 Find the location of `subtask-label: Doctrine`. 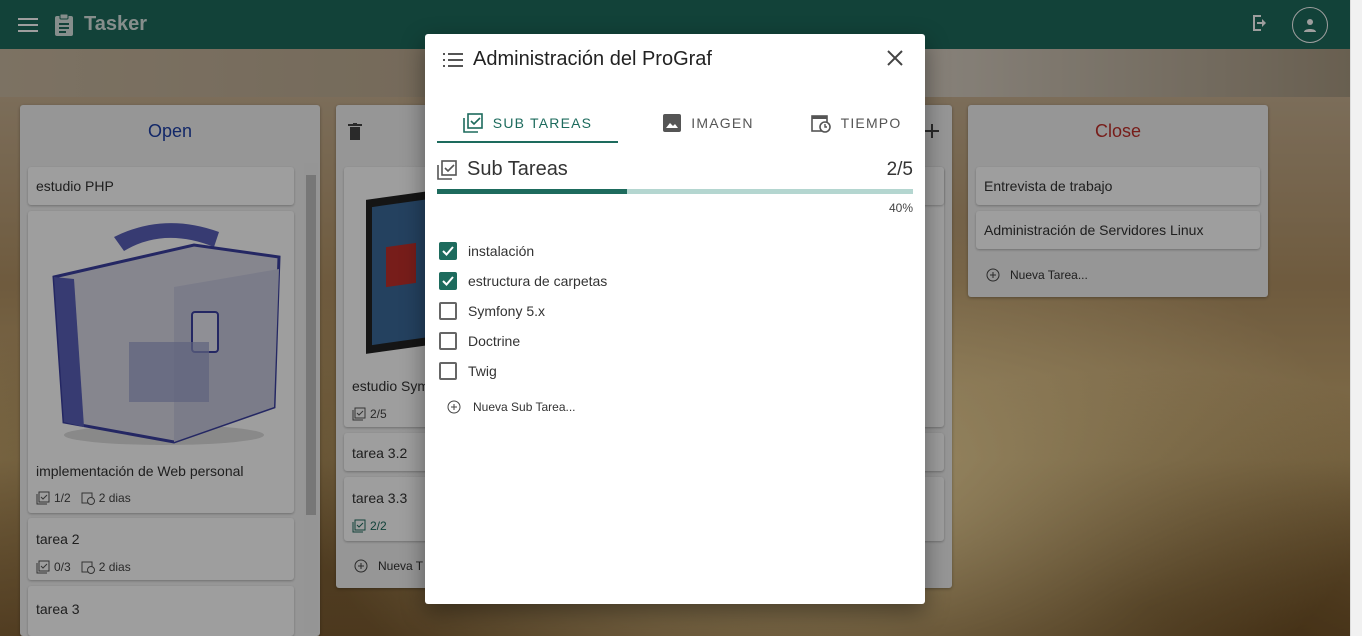

subtask-label: Doctrine is located at coordinates (494, 341).